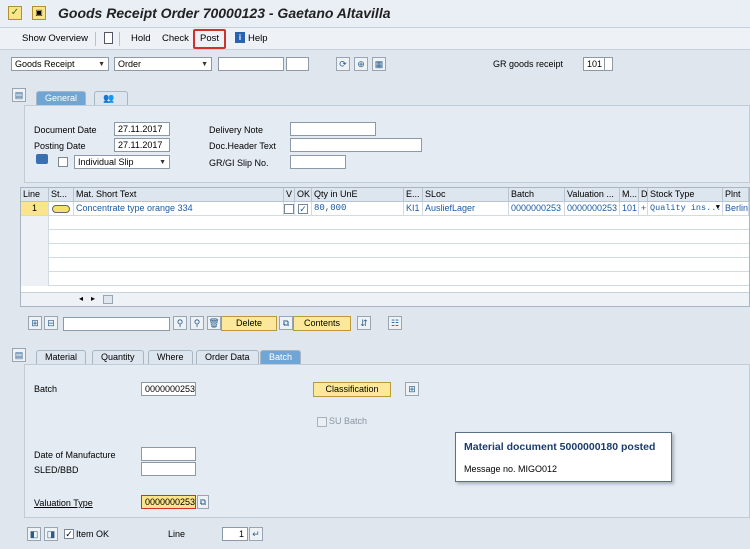 The image size is (750, 549). What do you see at coordinates (608, 64) in the screenshot?
I see `movement-type-indicator` at bounding box center [608, 64].